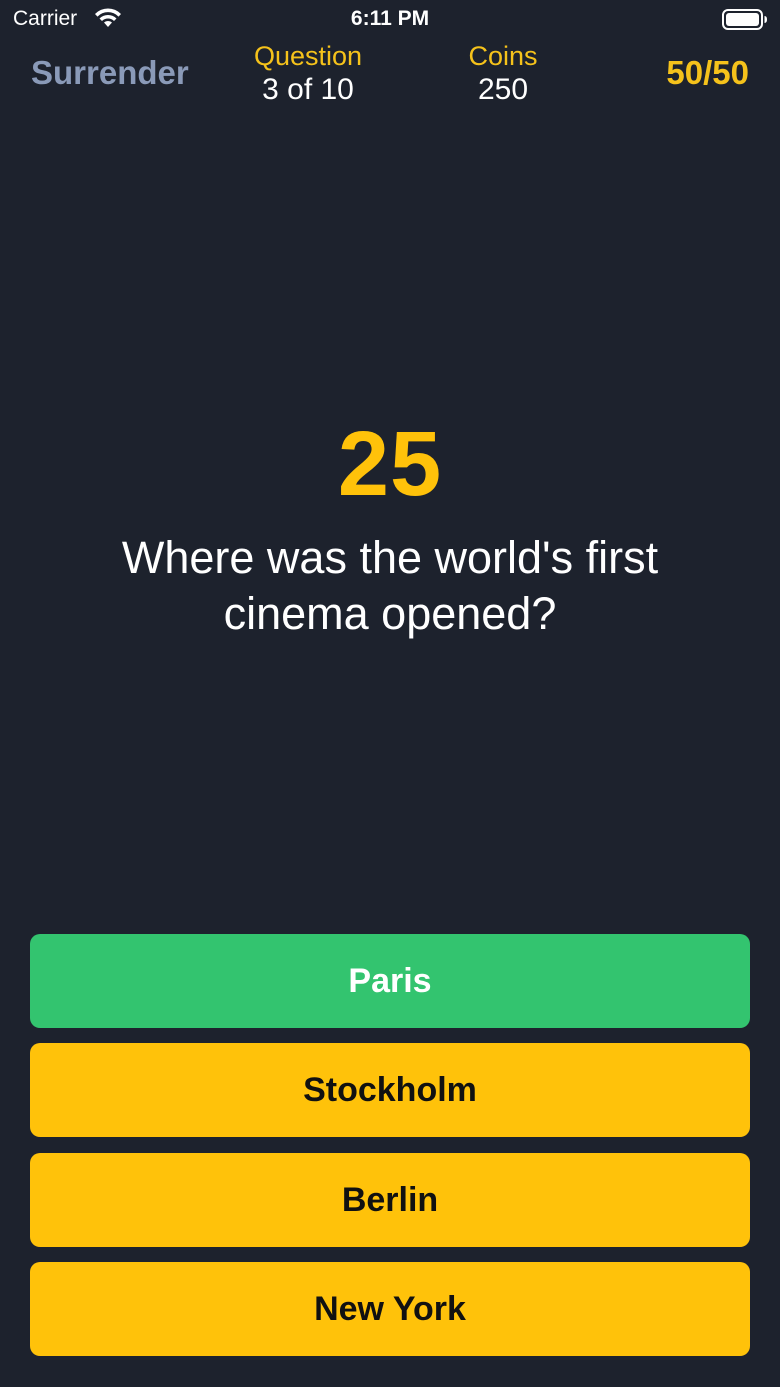 The height and width of the screenshot is (1387, 780). Describe the element at coordinates (744, 19) in the screenshot. I see `battery-icon` at that location.